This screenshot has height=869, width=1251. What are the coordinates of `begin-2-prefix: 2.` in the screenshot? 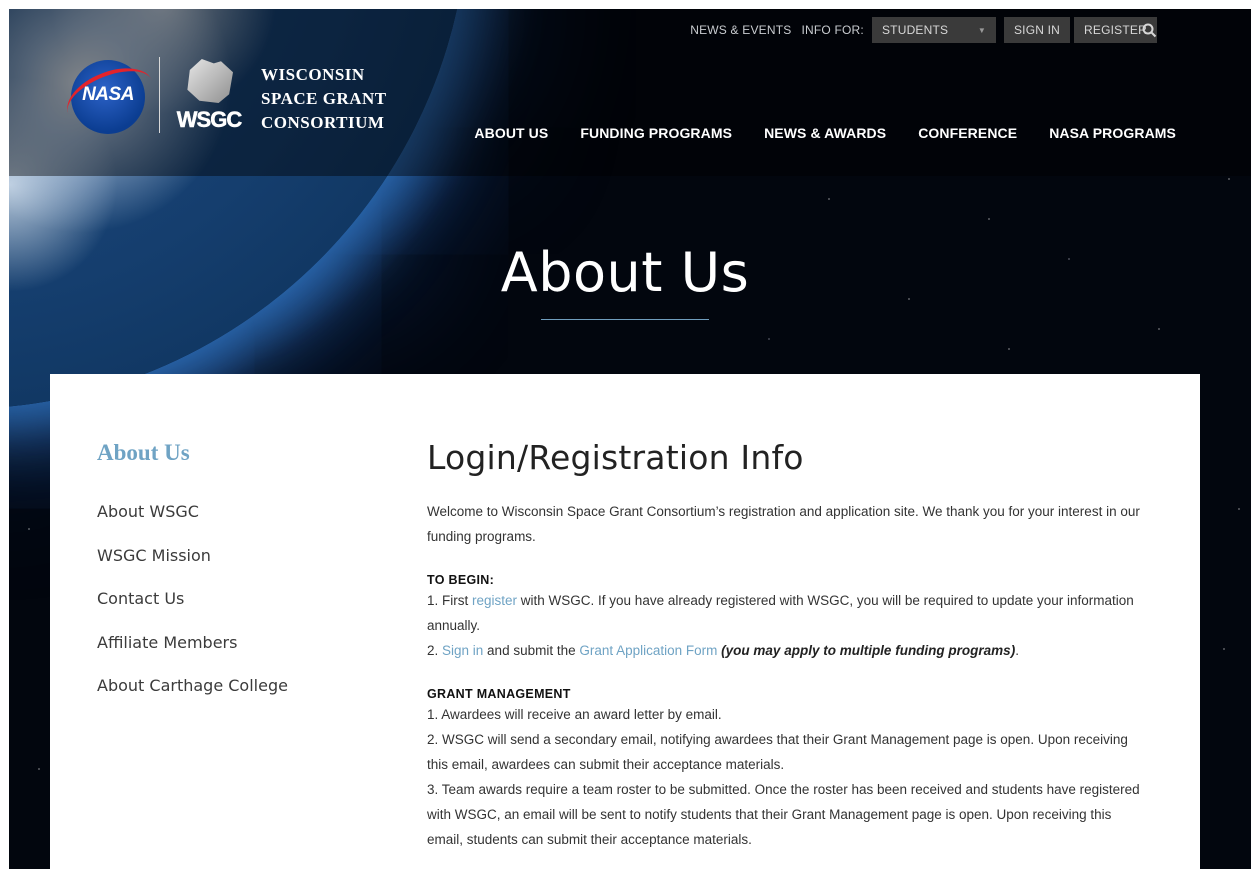 It's located at (435, 650).